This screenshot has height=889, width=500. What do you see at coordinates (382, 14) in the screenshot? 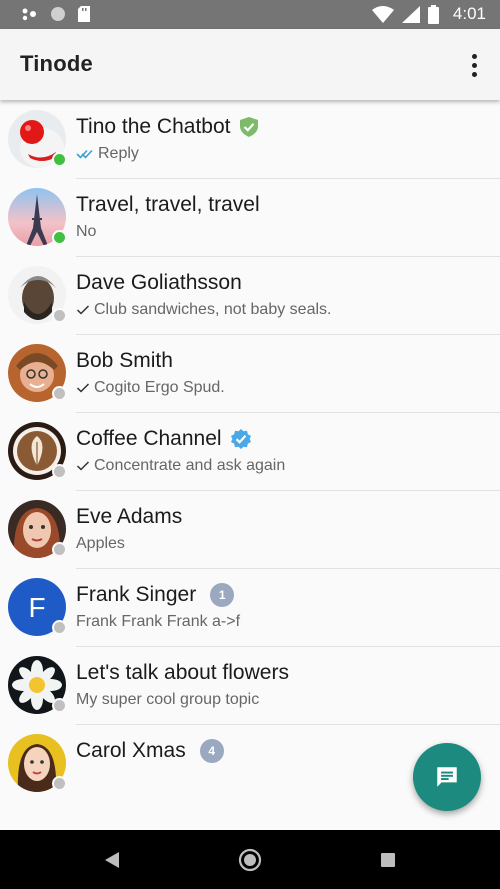
I see `wifi-icon` at bounding box center [382, 14].